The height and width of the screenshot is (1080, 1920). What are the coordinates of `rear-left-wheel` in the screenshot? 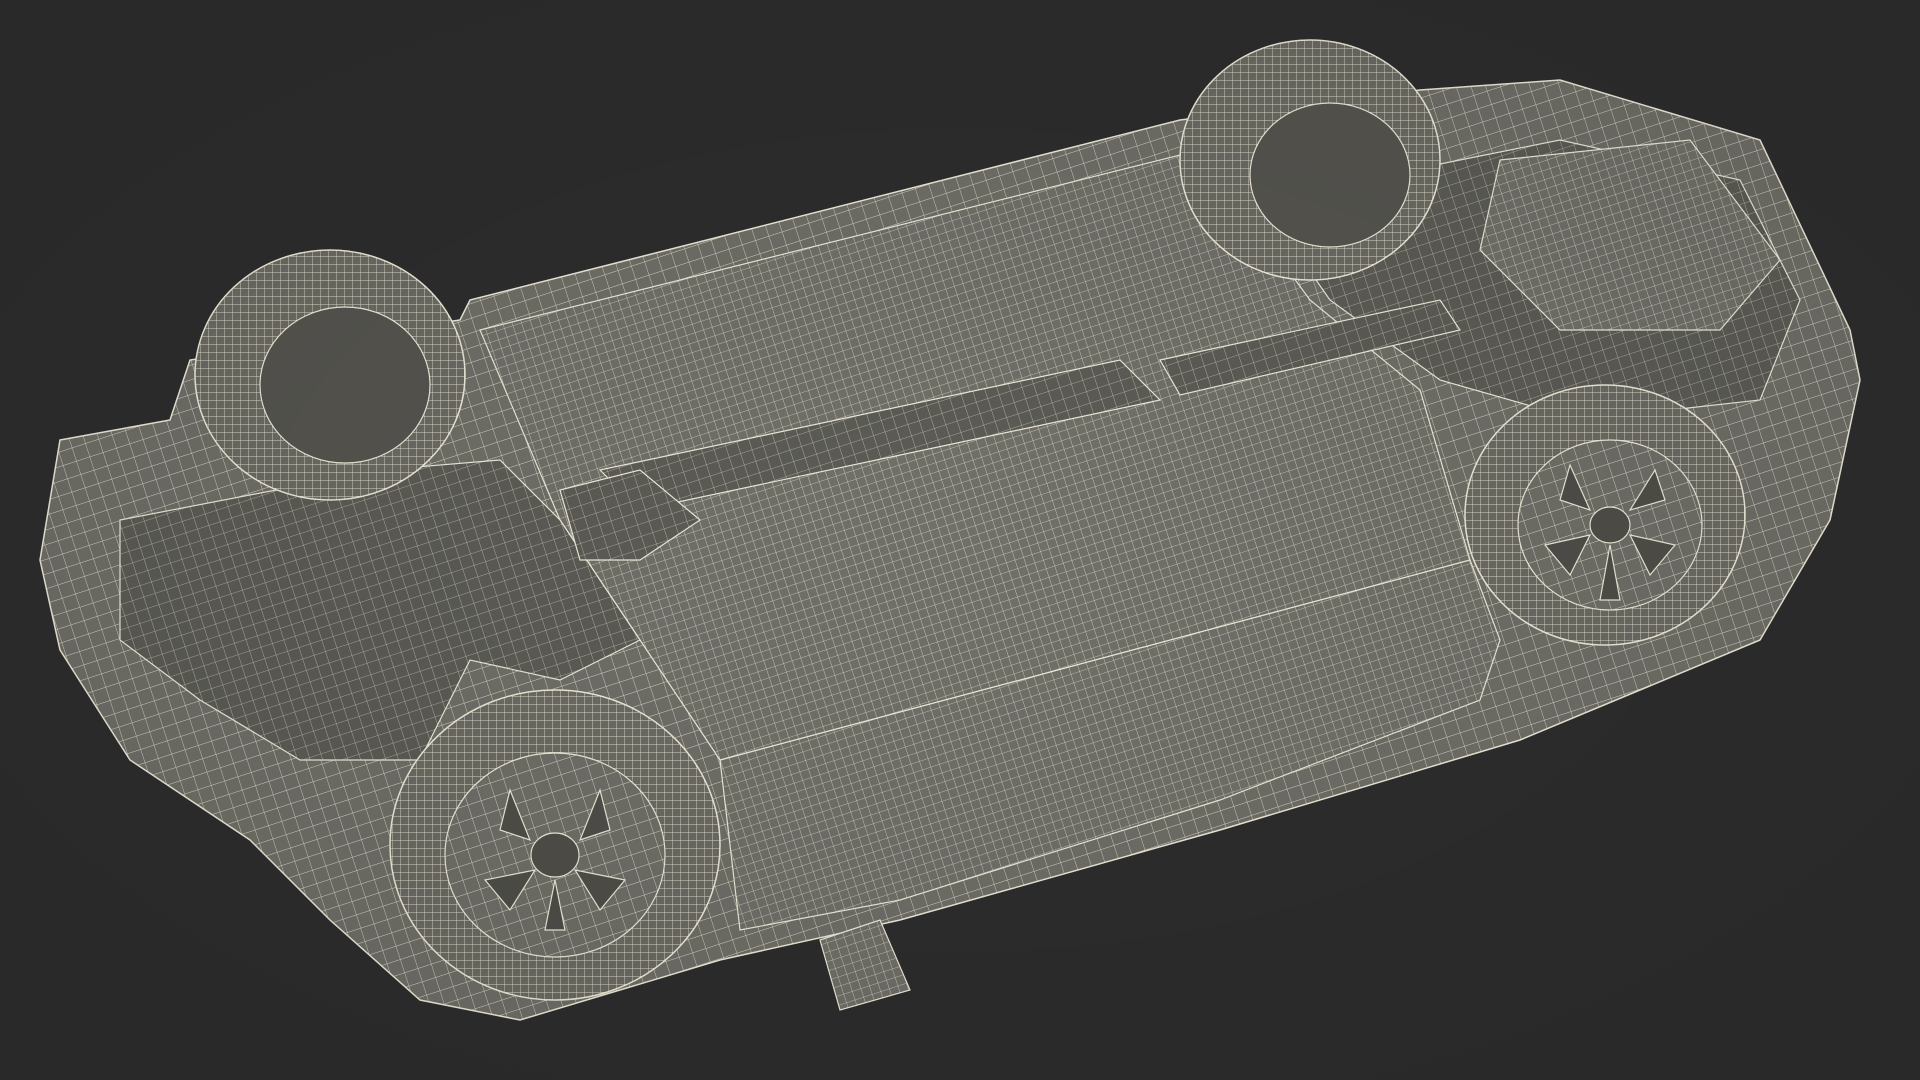 It's located at (555, 845).